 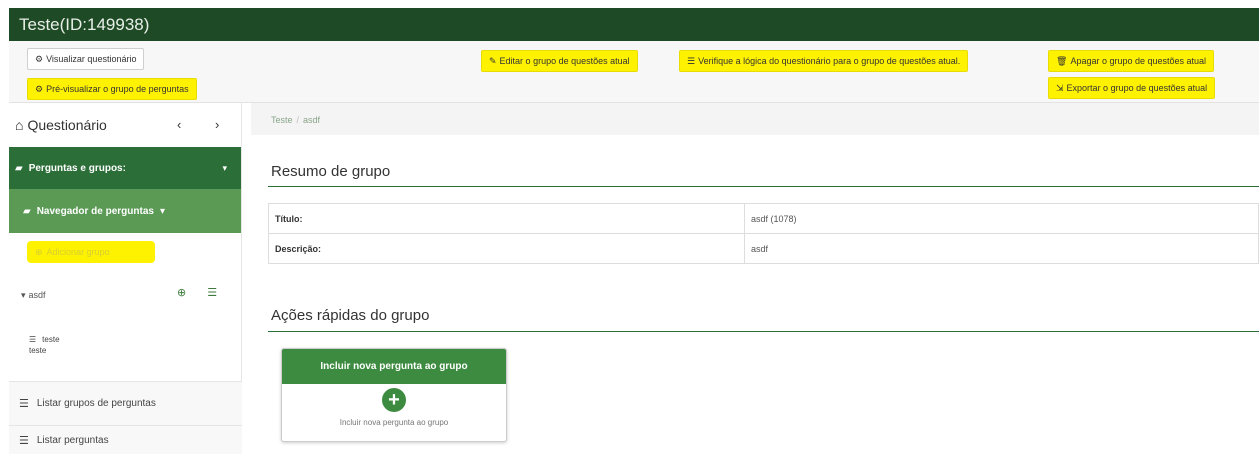 I want to click on table-row: Título: asdf (1078), so click(x=763, y=218).